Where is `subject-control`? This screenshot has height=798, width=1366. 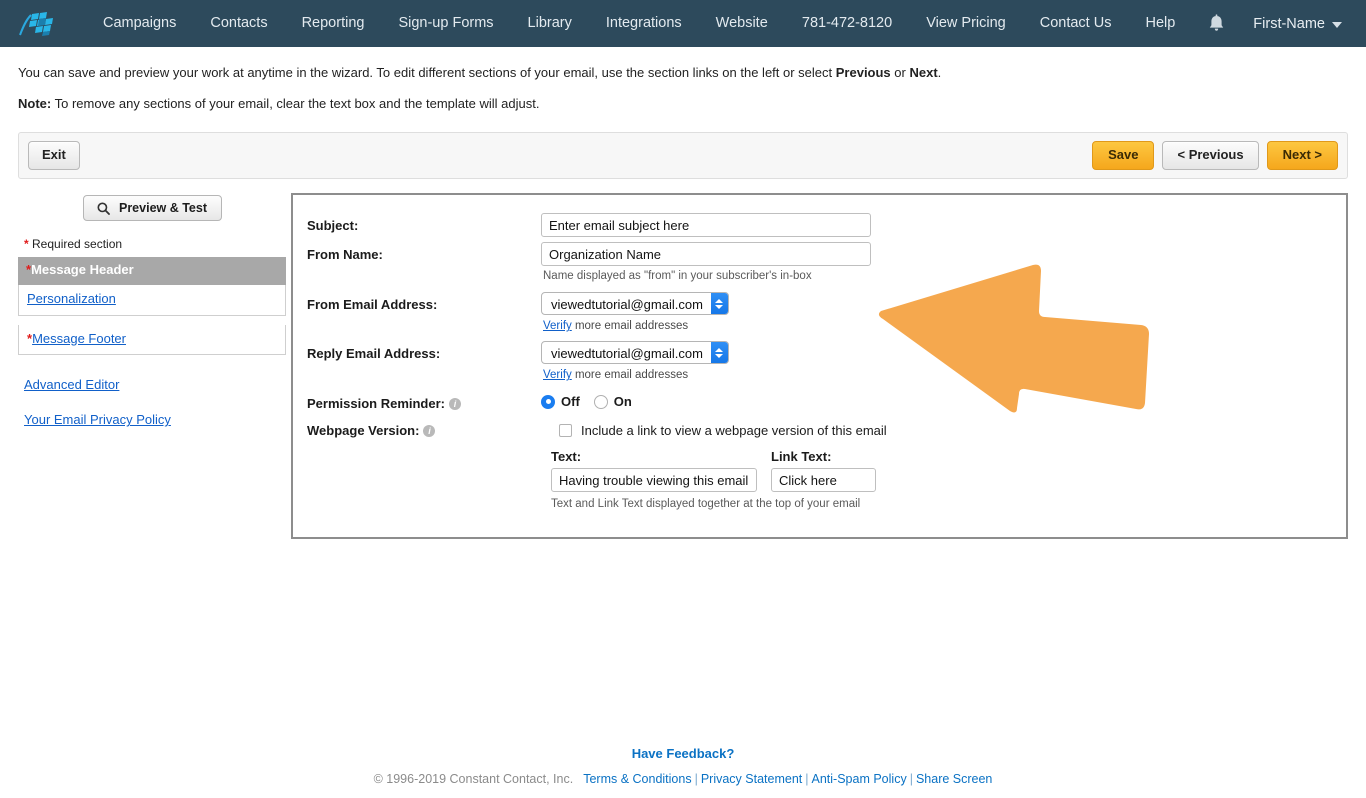
subject-control is located at coordinates (943, 225).